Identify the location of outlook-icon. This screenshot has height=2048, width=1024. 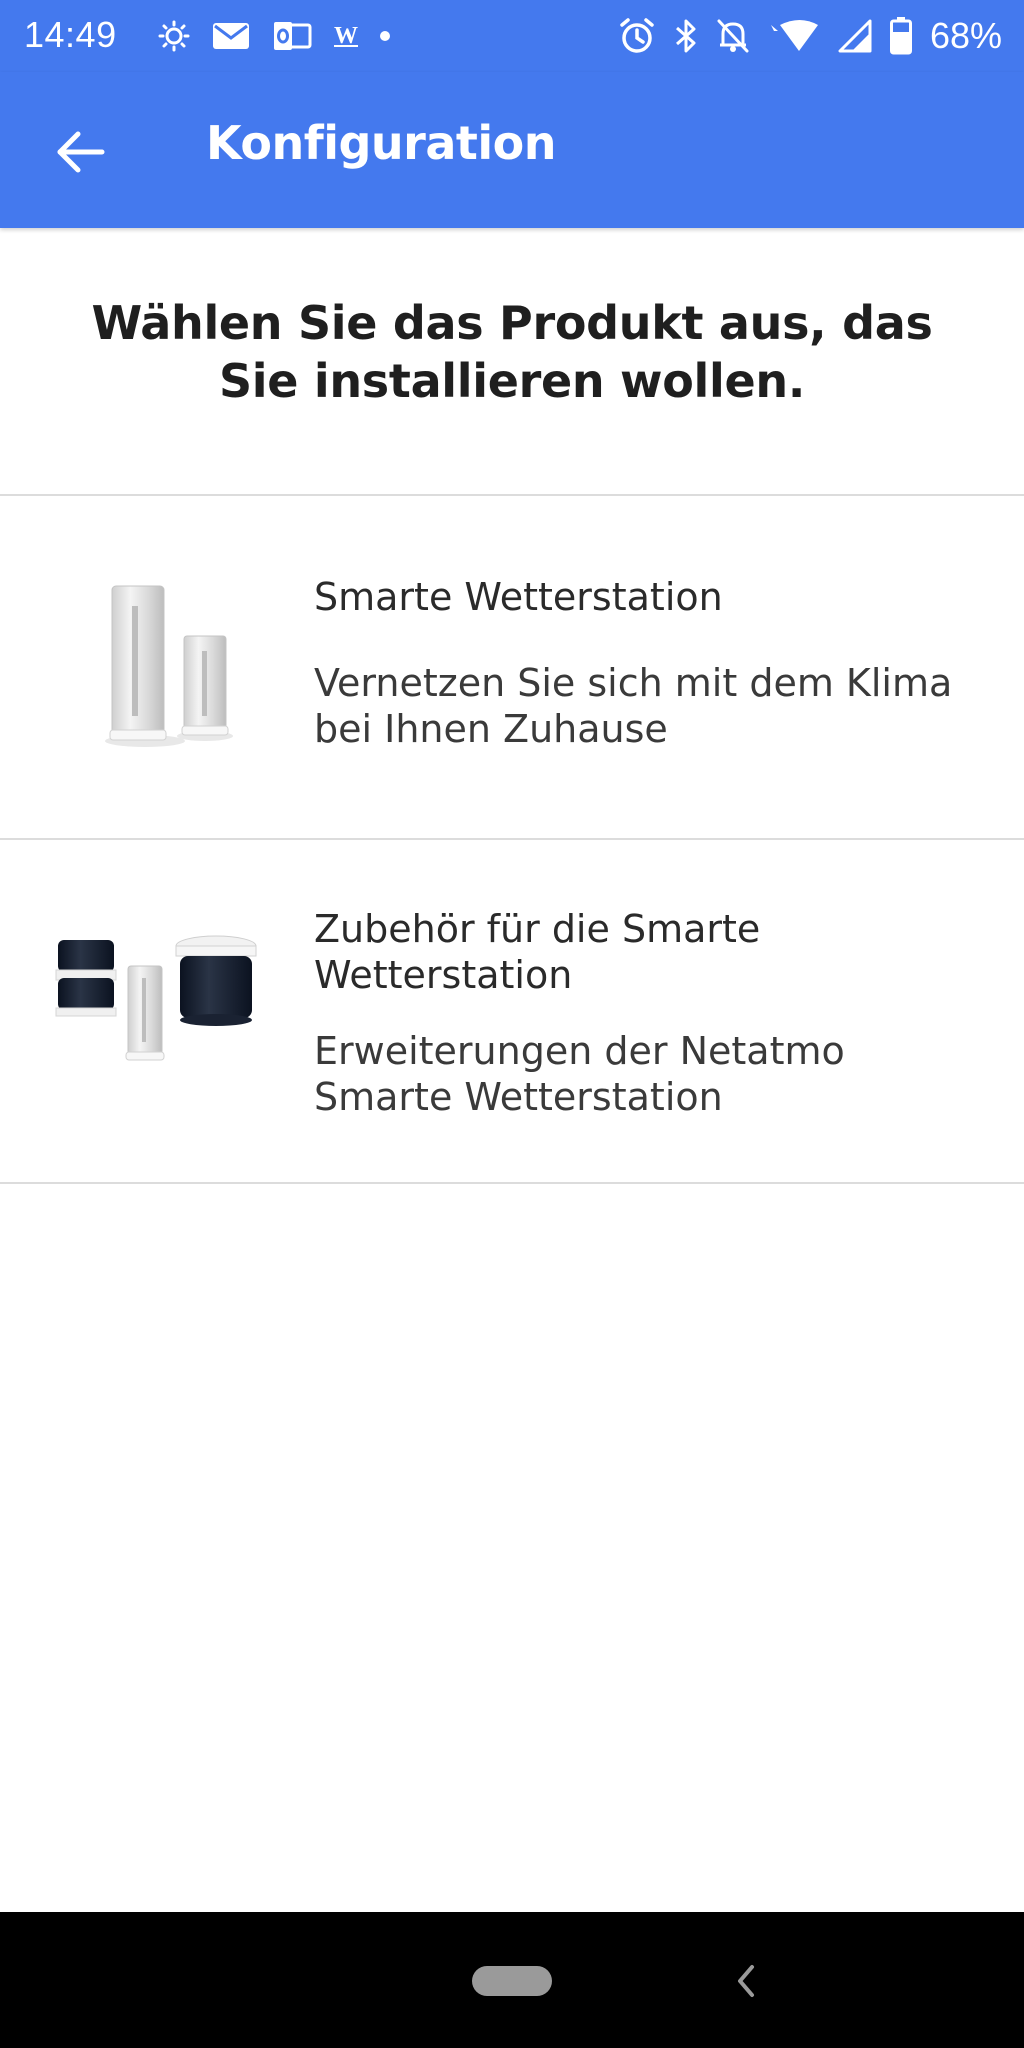
(292, 36).